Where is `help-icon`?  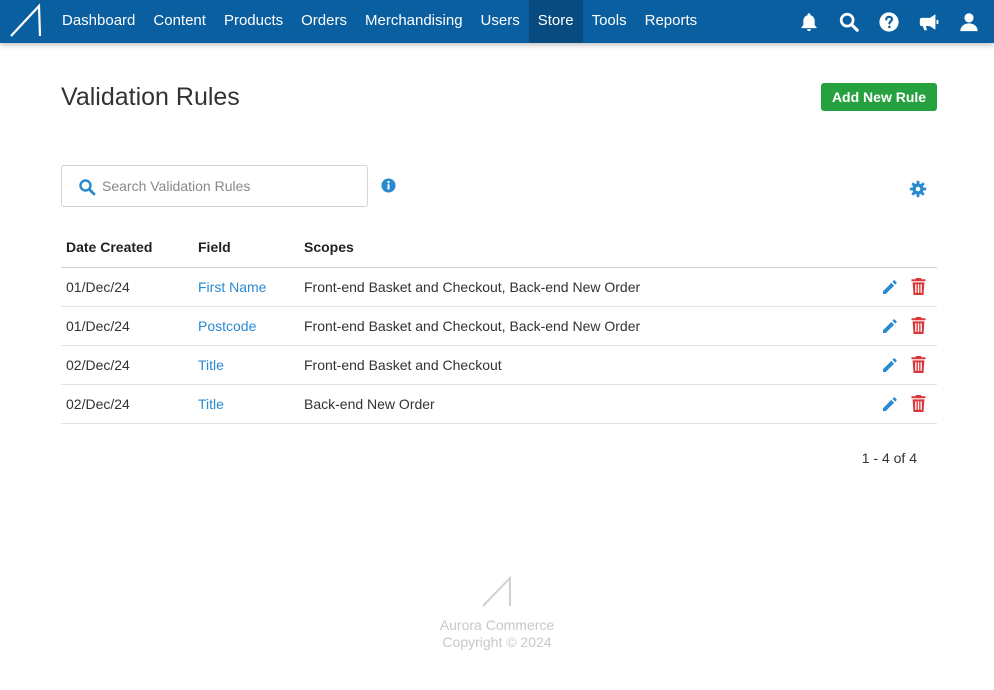
help-icon is located at coordinates (889, 22).